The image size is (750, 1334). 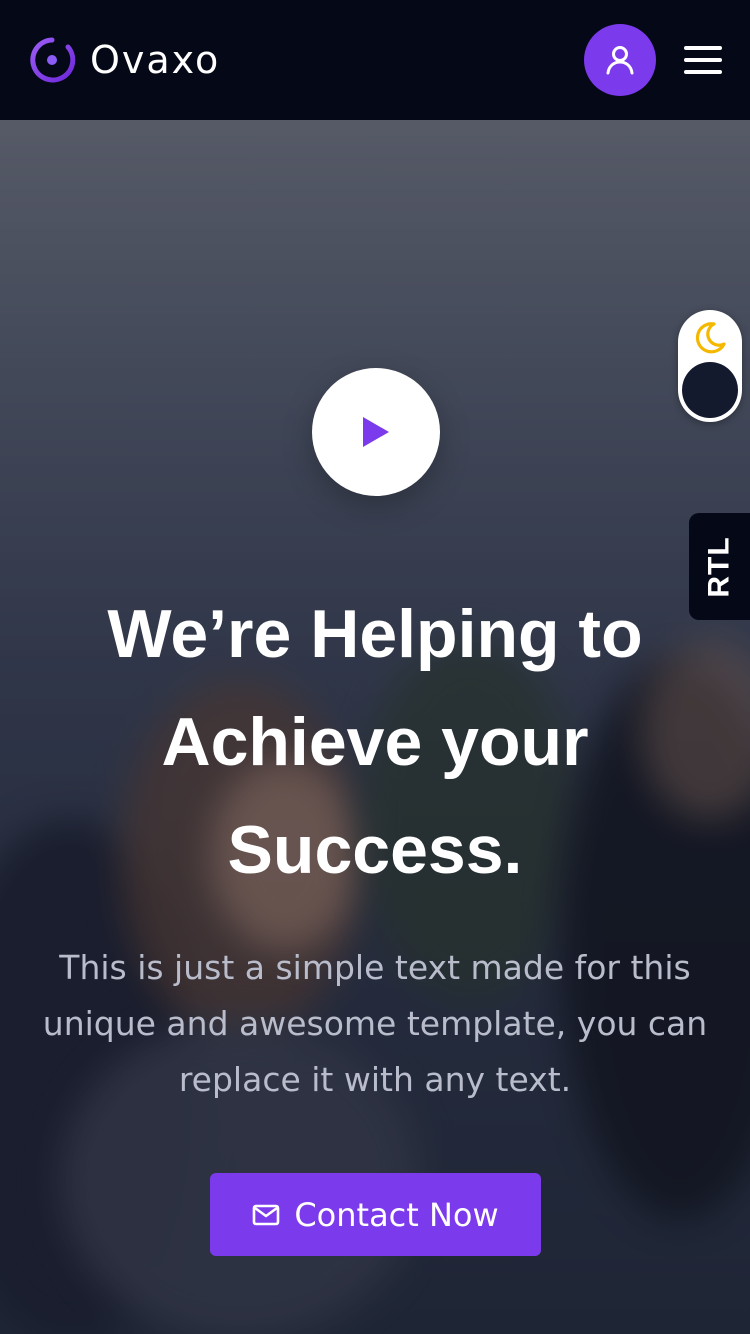 I want to click on rtl-toggle-tab: RTL, so click(x=719, y=566).